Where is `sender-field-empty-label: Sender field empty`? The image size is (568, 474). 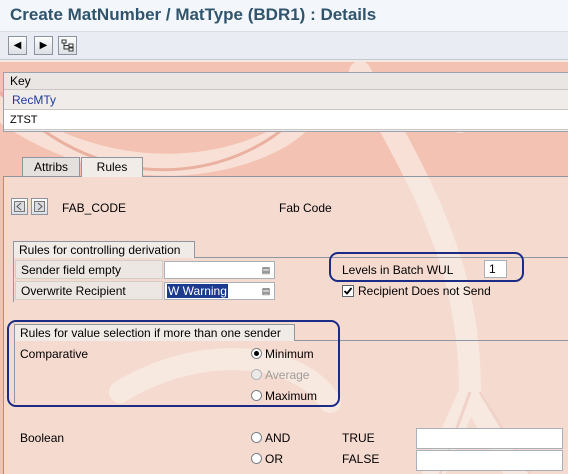 sender-field-empty-label: Sender field empty is located at coordinates (89, 269).